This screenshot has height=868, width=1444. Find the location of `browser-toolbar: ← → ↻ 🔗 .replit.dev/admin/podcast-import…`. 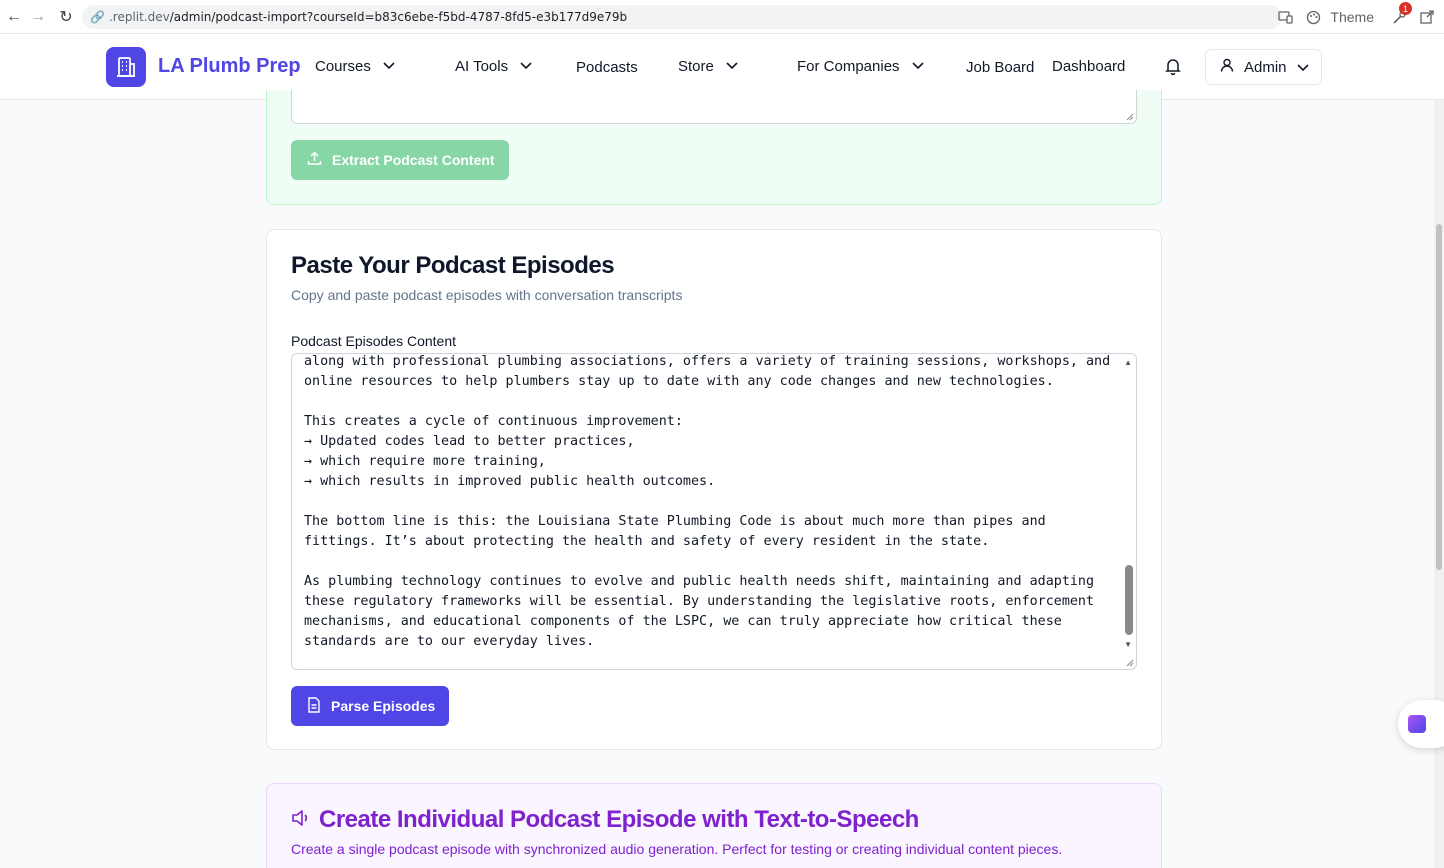

browser-toolbar: ← → ↻ 🔗 .replit.dev/admin/podcast-import… is located at coordinates (722, 17).